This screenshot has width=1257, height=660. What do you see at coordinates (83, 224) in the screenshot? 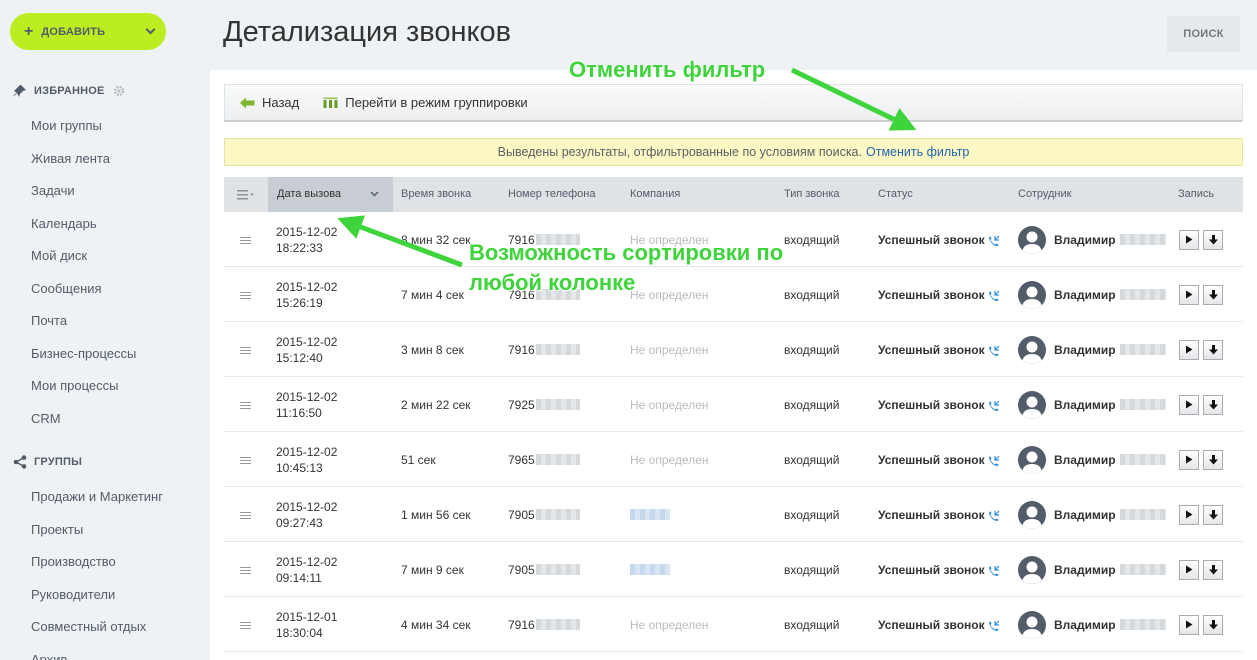
I see `sidebar-item: Календарь` at bounding box center [83, 224].